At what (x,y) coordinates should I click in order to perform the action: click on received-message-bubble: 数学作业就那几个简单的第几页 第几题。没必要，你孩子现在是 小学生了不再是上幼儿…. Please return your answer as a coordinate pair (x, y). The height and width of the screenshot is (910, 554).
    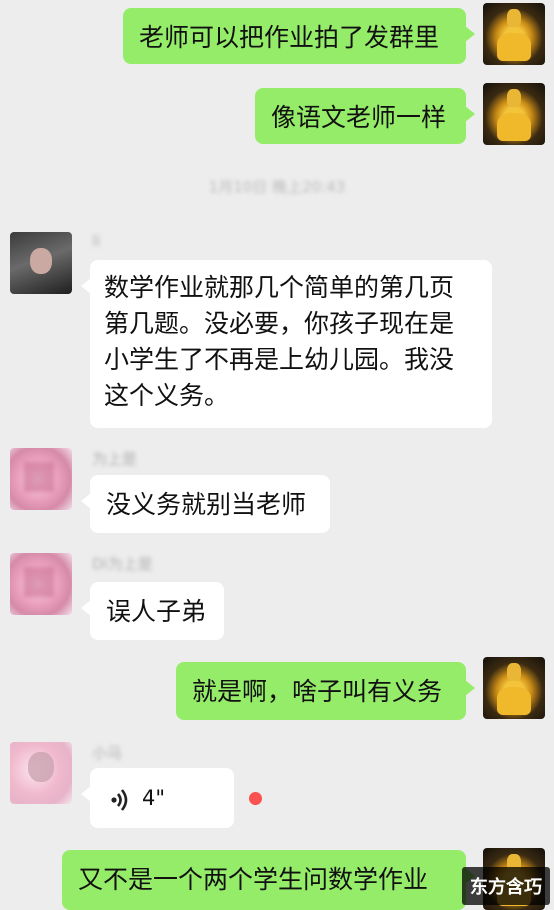
    Looking at the image, I should click on (286, 344).